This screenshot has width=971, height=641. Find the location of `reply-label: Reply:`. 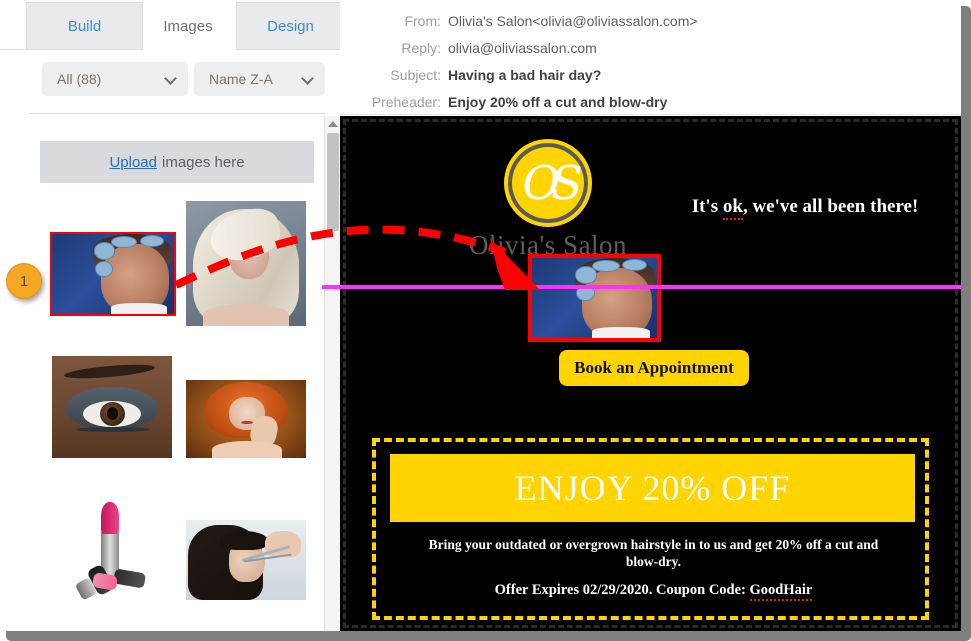

reply-label: Reply: is located at coordinates (421, 48).